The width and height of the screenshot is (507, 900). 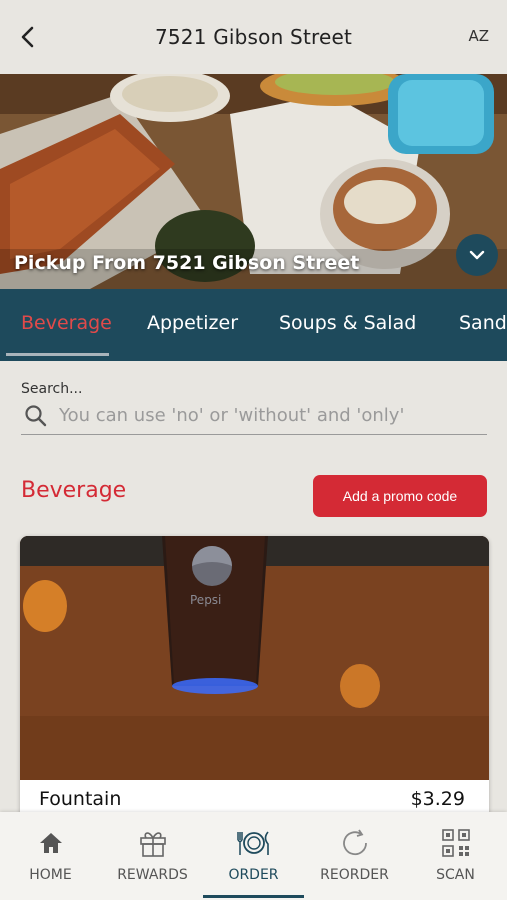 What do you see at coordinates (253, 896) in the screenshot?
I see `nav-active-indicator` at bounding box center [253, 896].